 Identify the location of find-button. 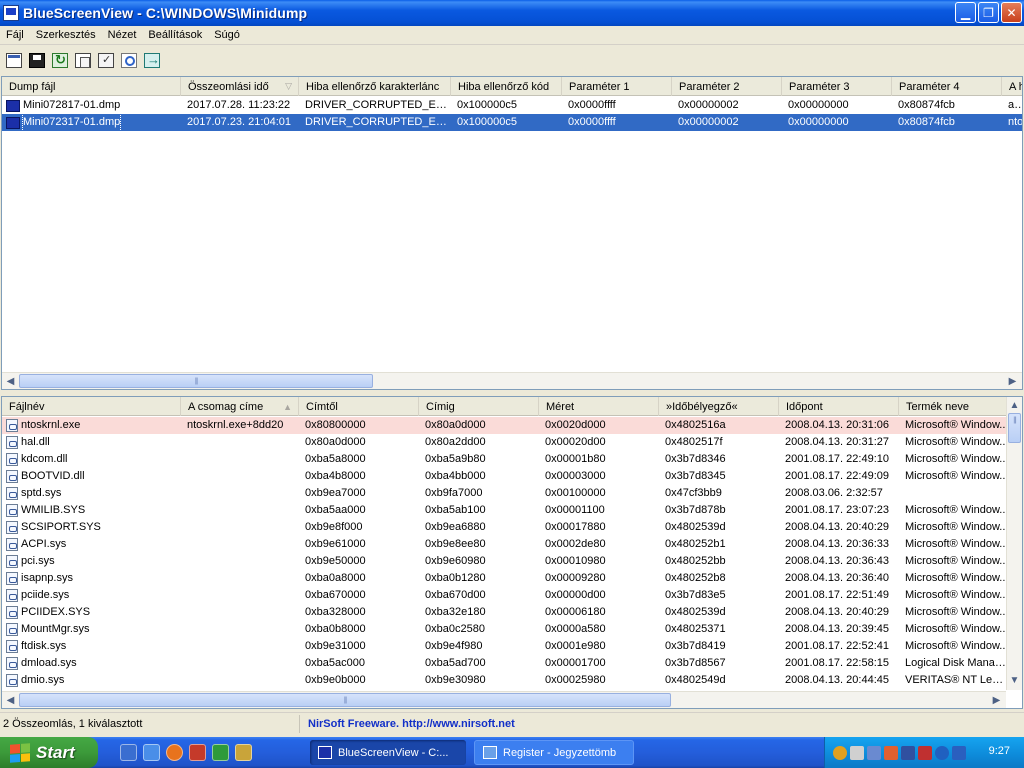
(129, 60).